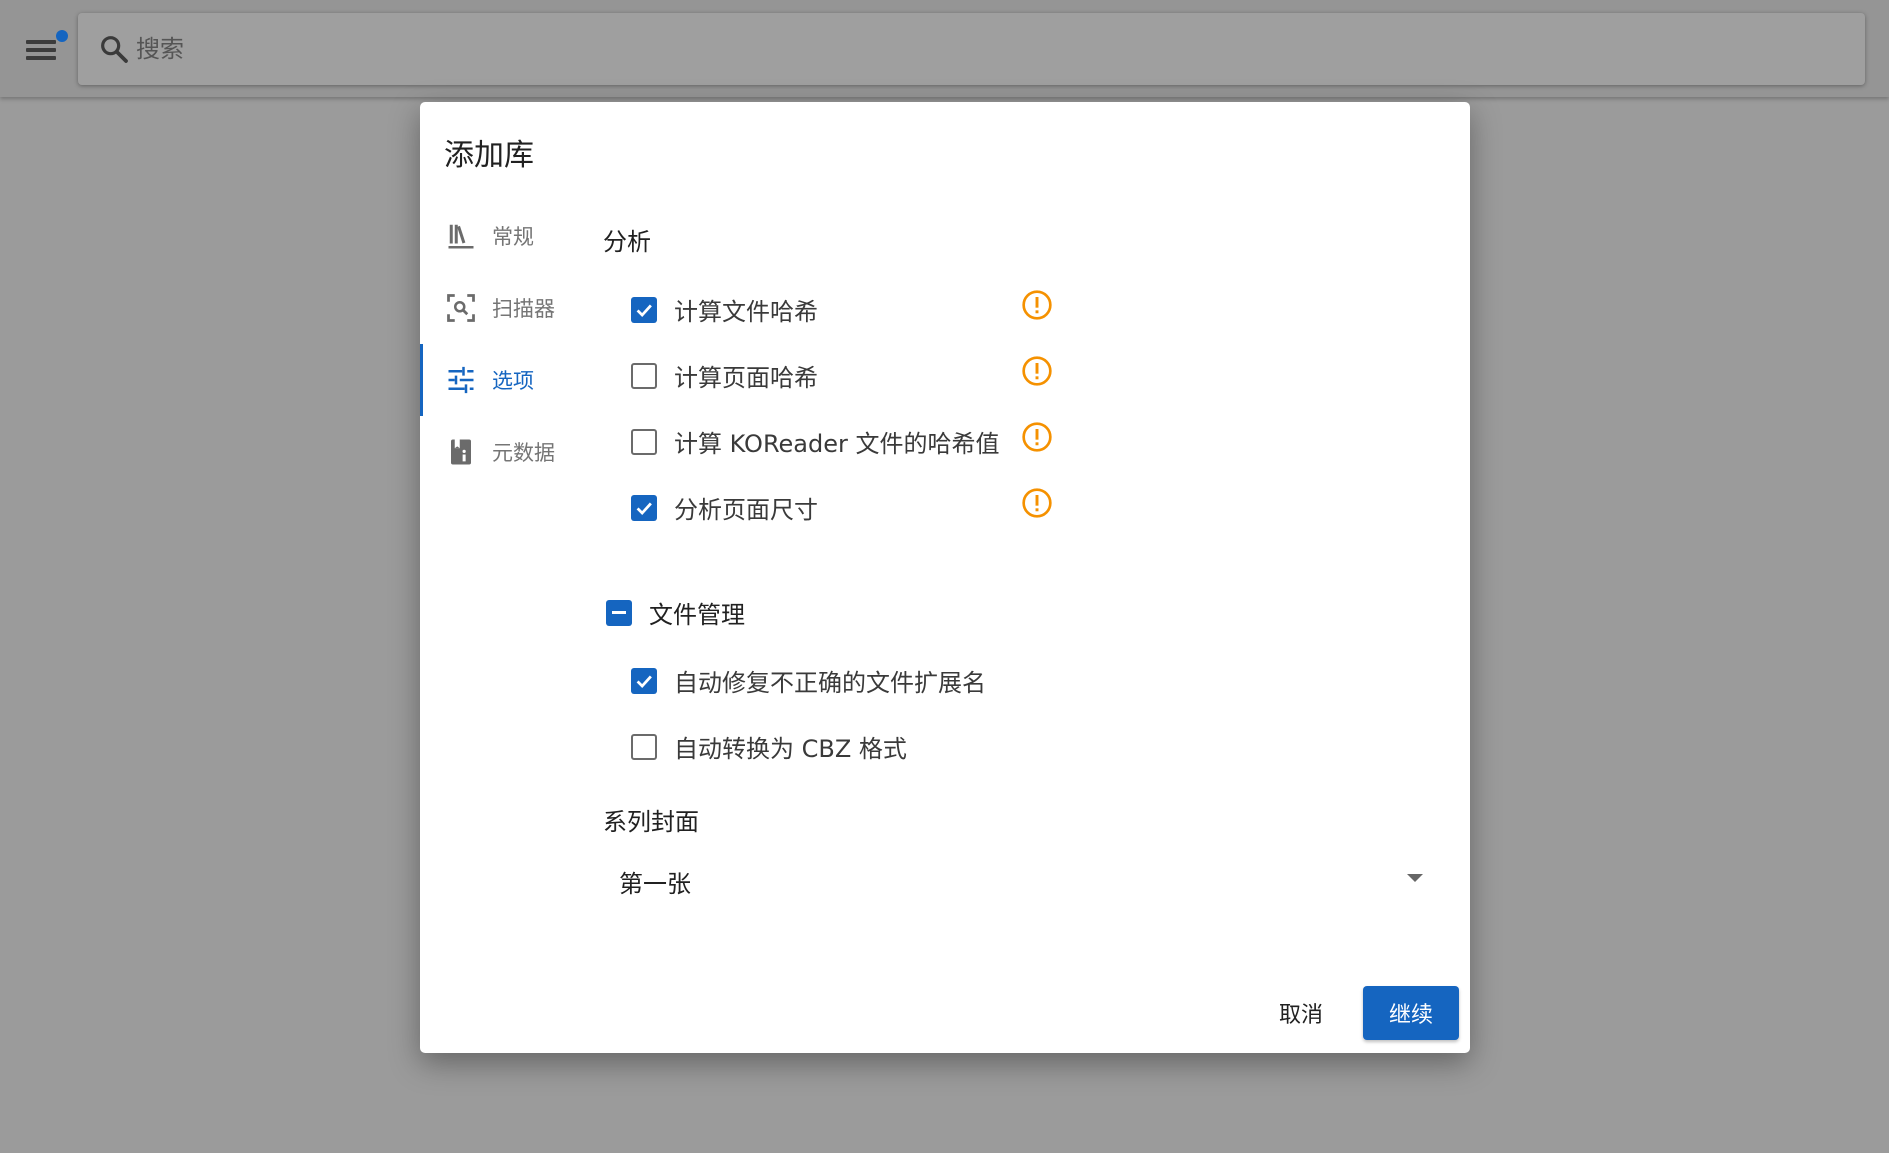  I want to click on compute-koreader-hash-label: 计算 KOReader 文件的哈希值, so click(837, 444).